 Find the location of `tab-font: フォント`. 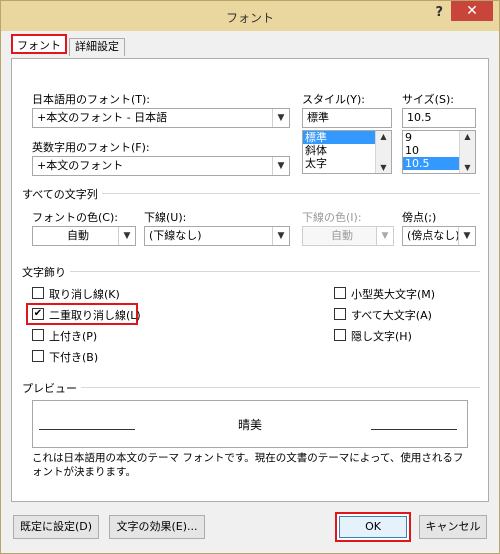

tab-font: フォント is located at coordinates (39, 44).